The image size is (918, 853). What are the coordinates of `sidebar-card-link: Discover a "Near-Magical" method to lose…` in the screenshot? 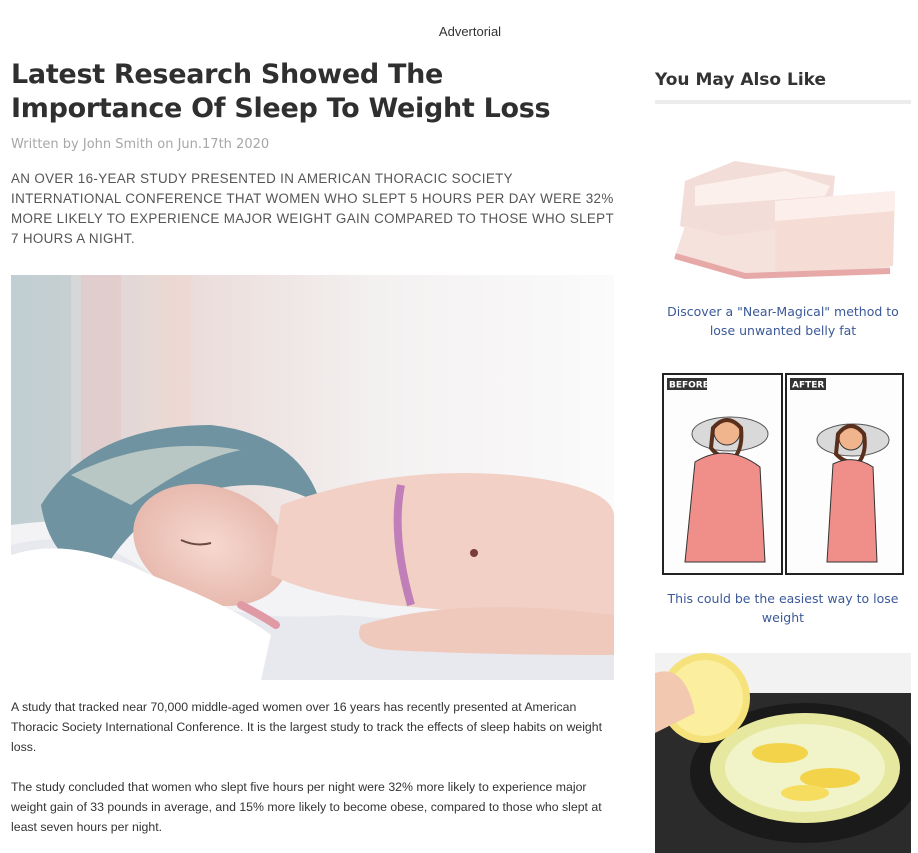 It's located at (783, 321).